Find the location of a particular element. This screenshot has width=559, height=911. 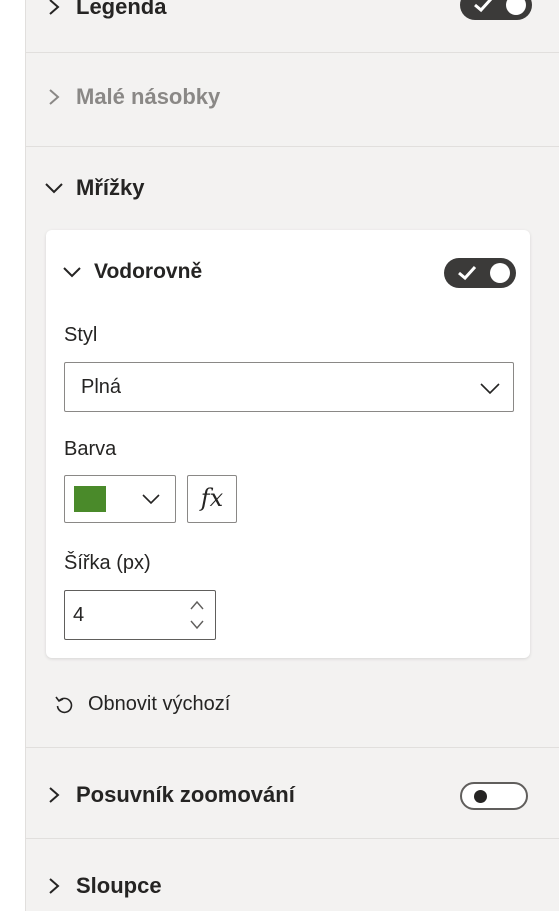

width-value: 4 is located at coordinates (79, 615).